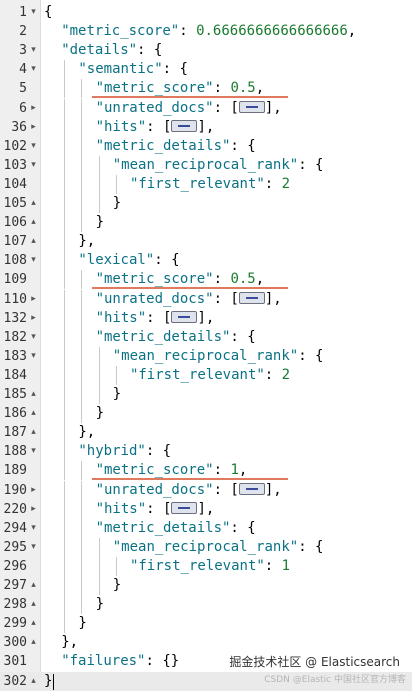 Image resolution: width=412 pixels, height=691 pixels. I want to click on code-line: 106 ▴}, so click(206, 223).